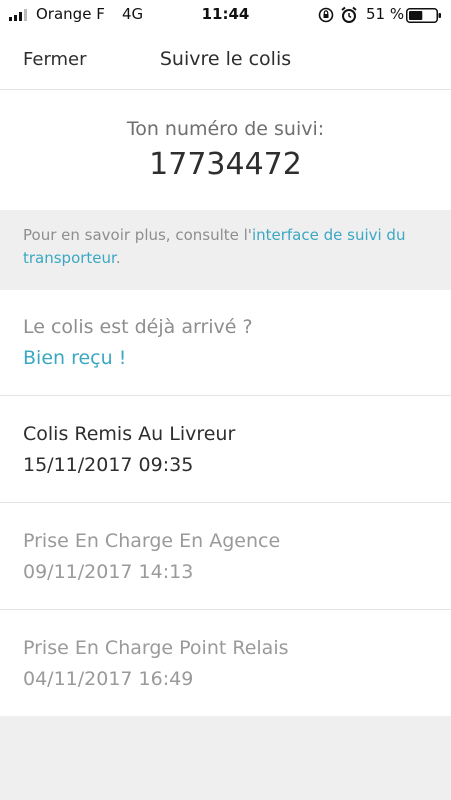 This screenshot has height=800, width=451. I want to click on info-text-prefix: Pour en savoir plus, consulte l', so click(137, 235).